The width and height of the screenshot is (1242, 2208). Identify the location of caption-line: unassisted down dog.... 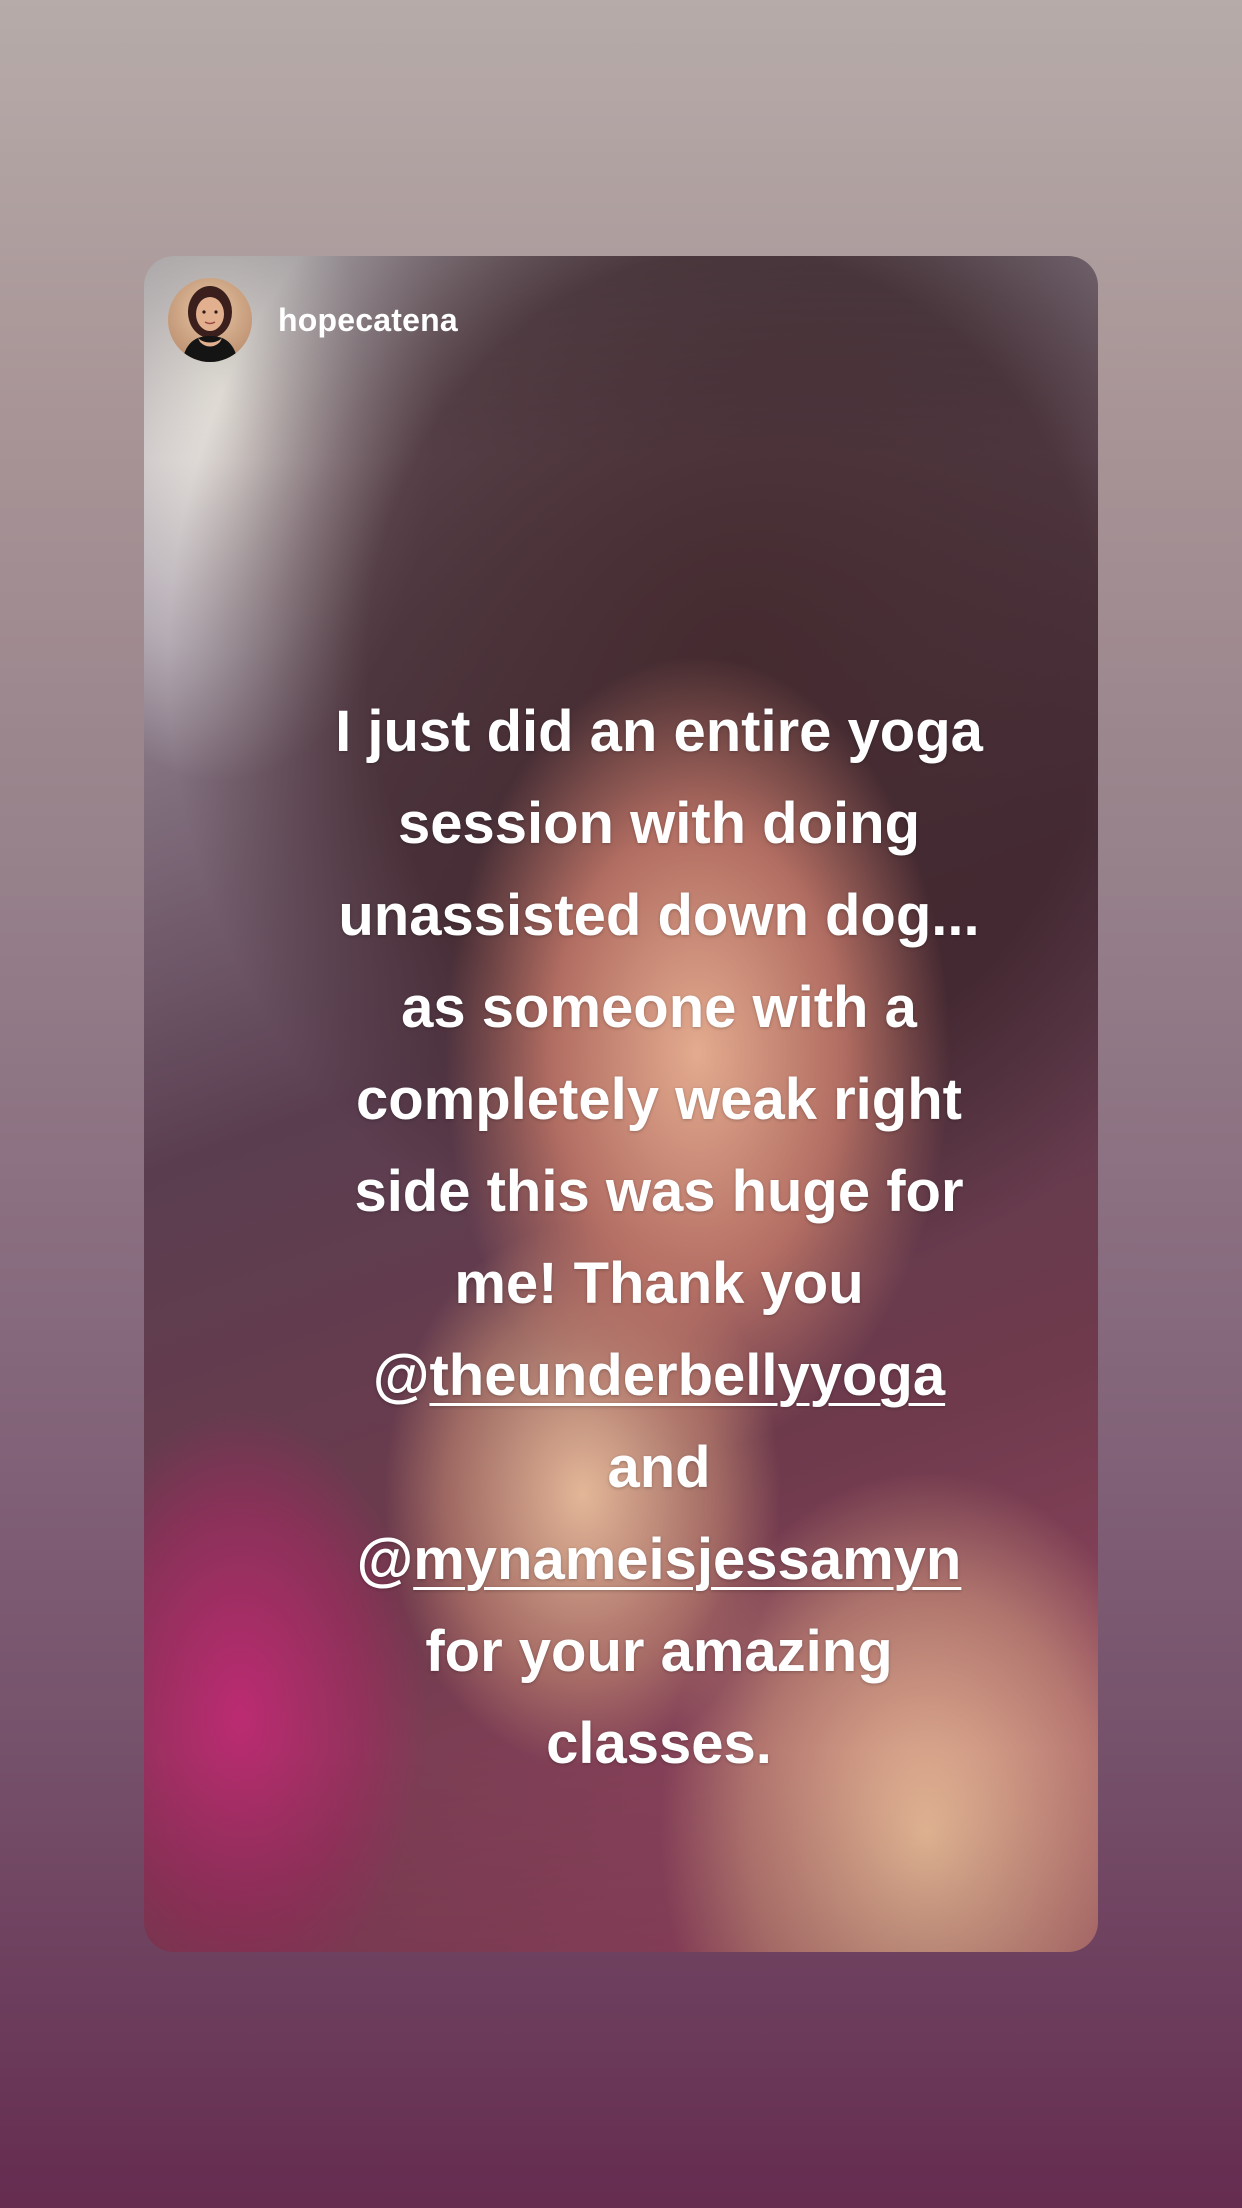
(659, 915).